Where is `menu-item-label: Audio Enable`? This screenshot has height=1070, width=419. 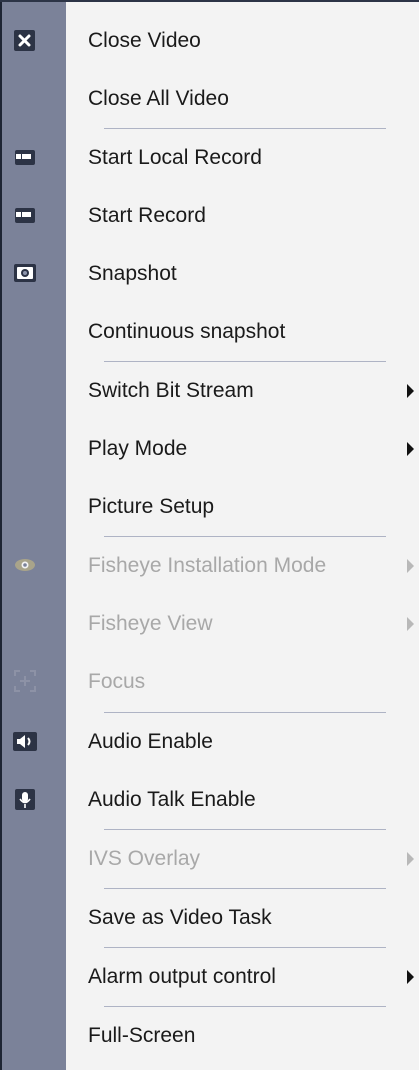
menu-item-label: Audio Enable is located at coordinates (150, 741).